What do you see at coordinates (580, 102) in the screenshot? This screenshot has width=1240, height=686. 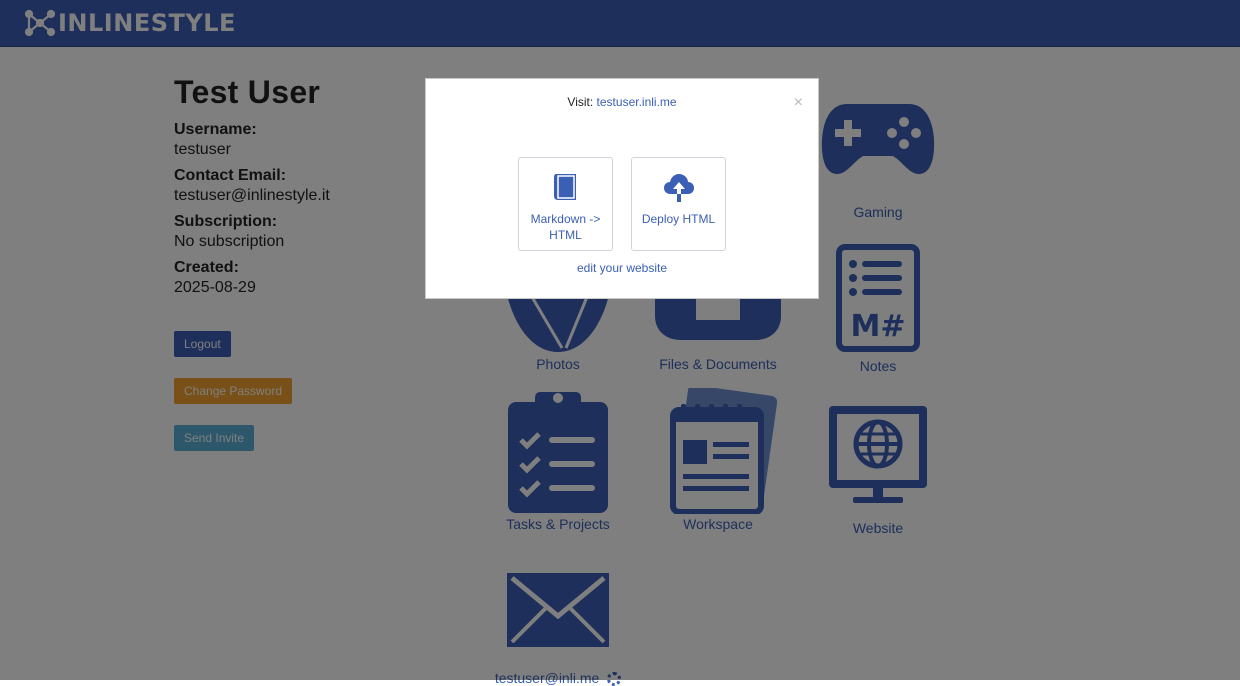 I see `visit-prefix: Visit:` at bounding box center [580, 102].